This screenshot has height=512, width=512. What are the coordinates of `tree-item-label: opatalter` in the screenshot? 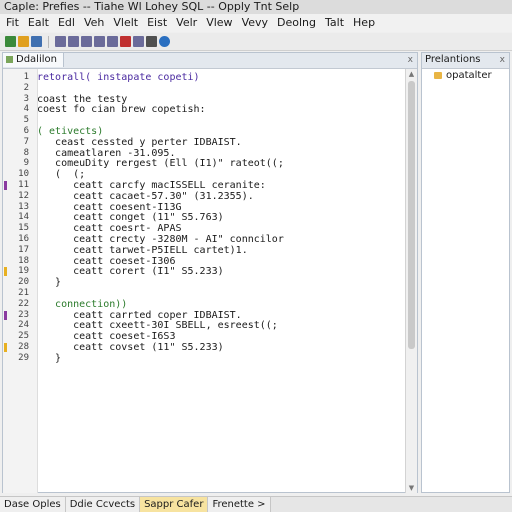 It's located at (469, 75).